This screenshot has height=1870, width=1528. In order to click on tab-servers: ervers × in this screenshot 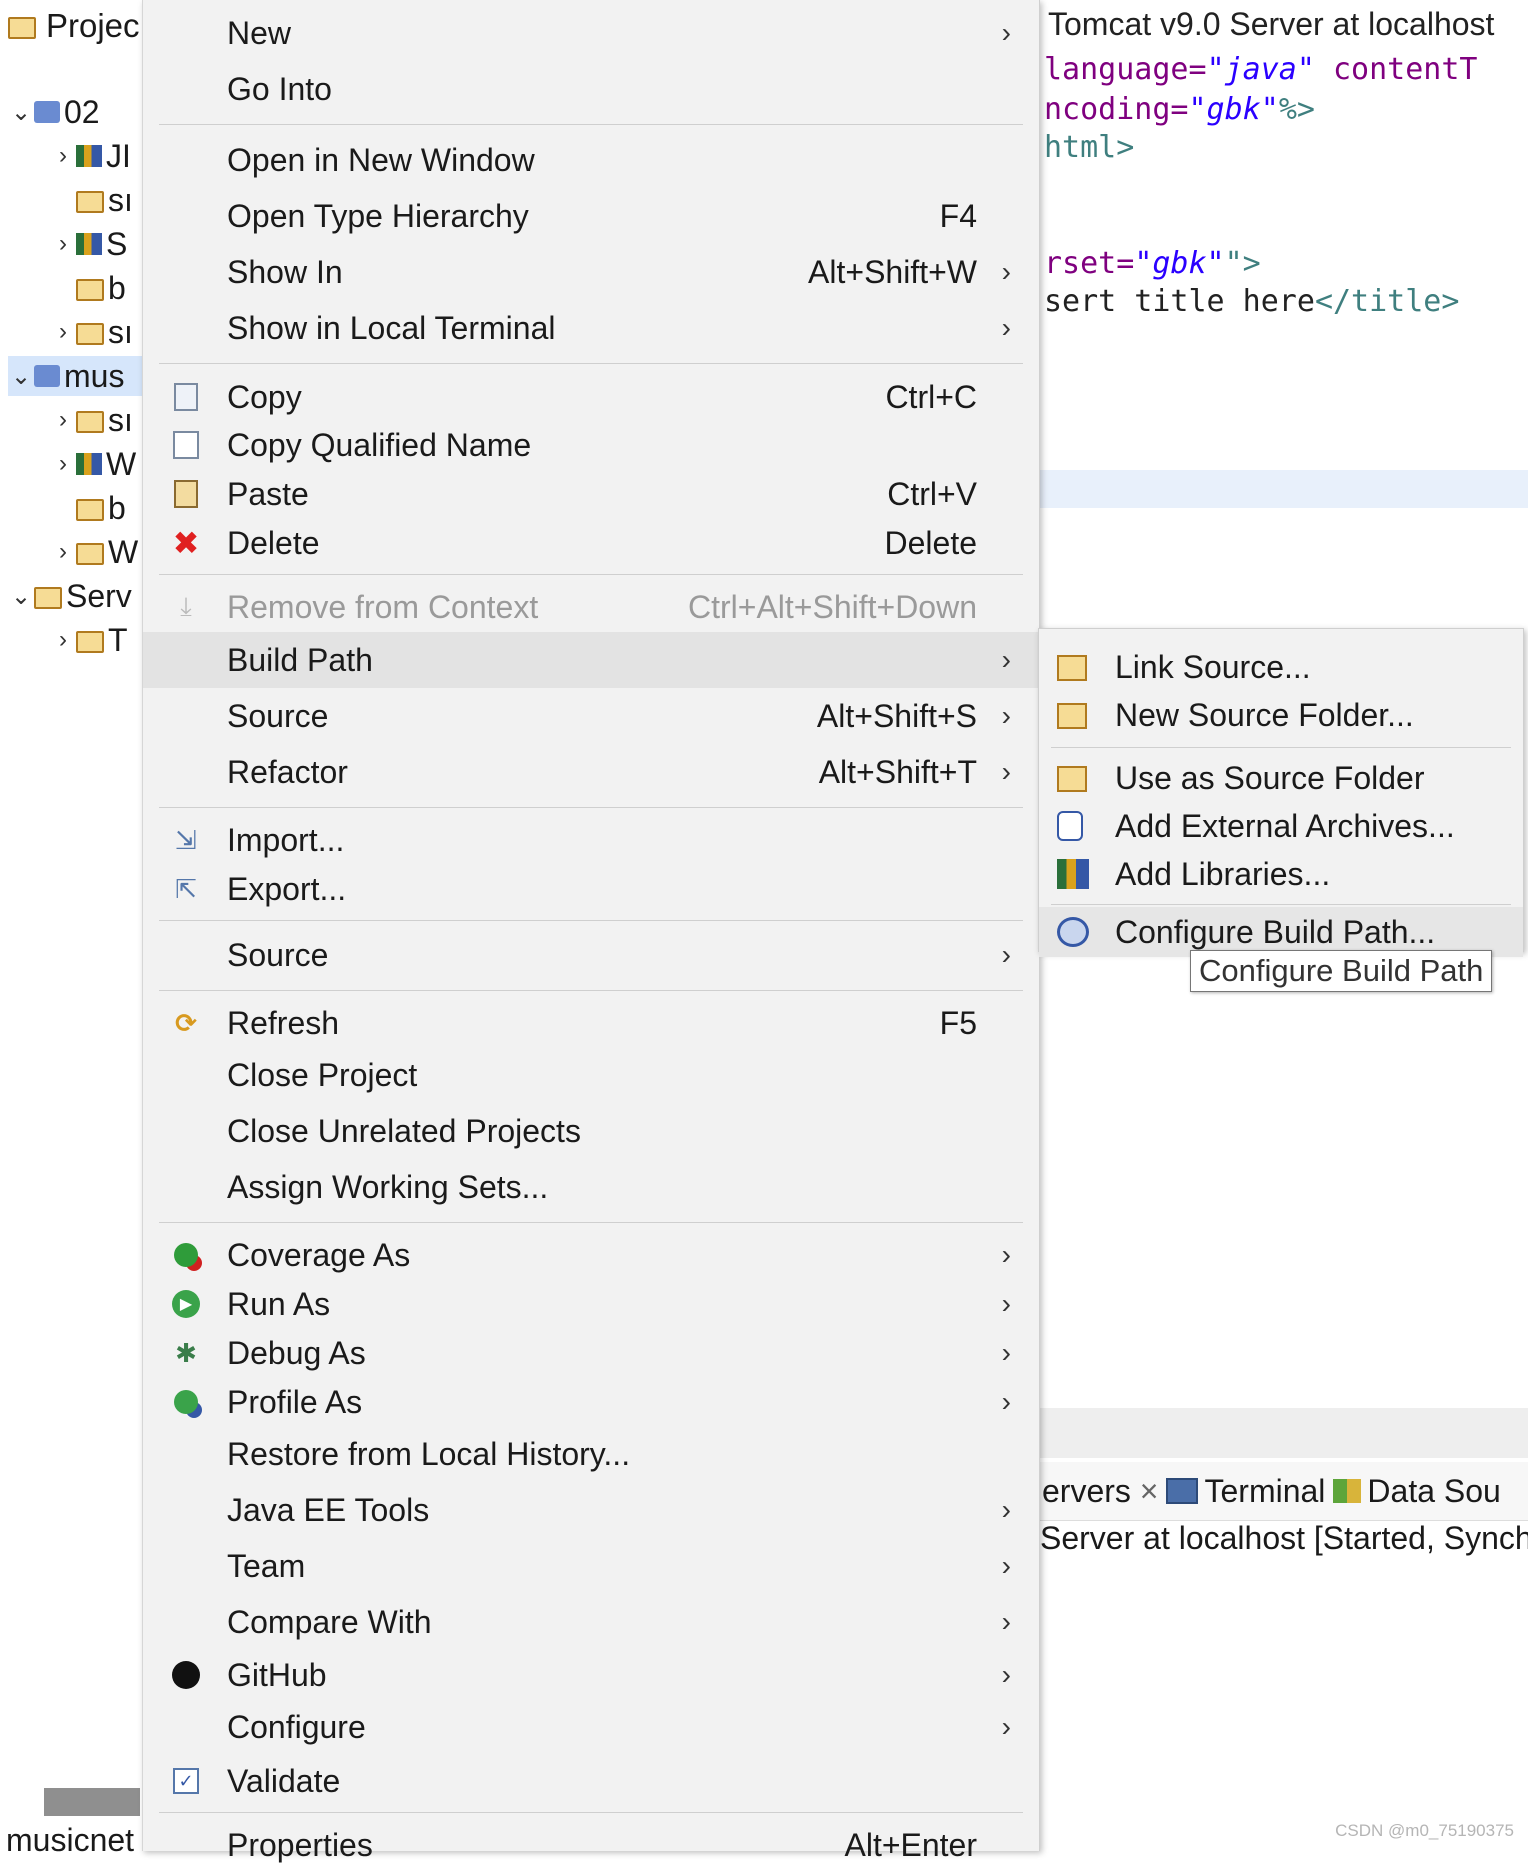, I will do `click(1099, 1491)`.